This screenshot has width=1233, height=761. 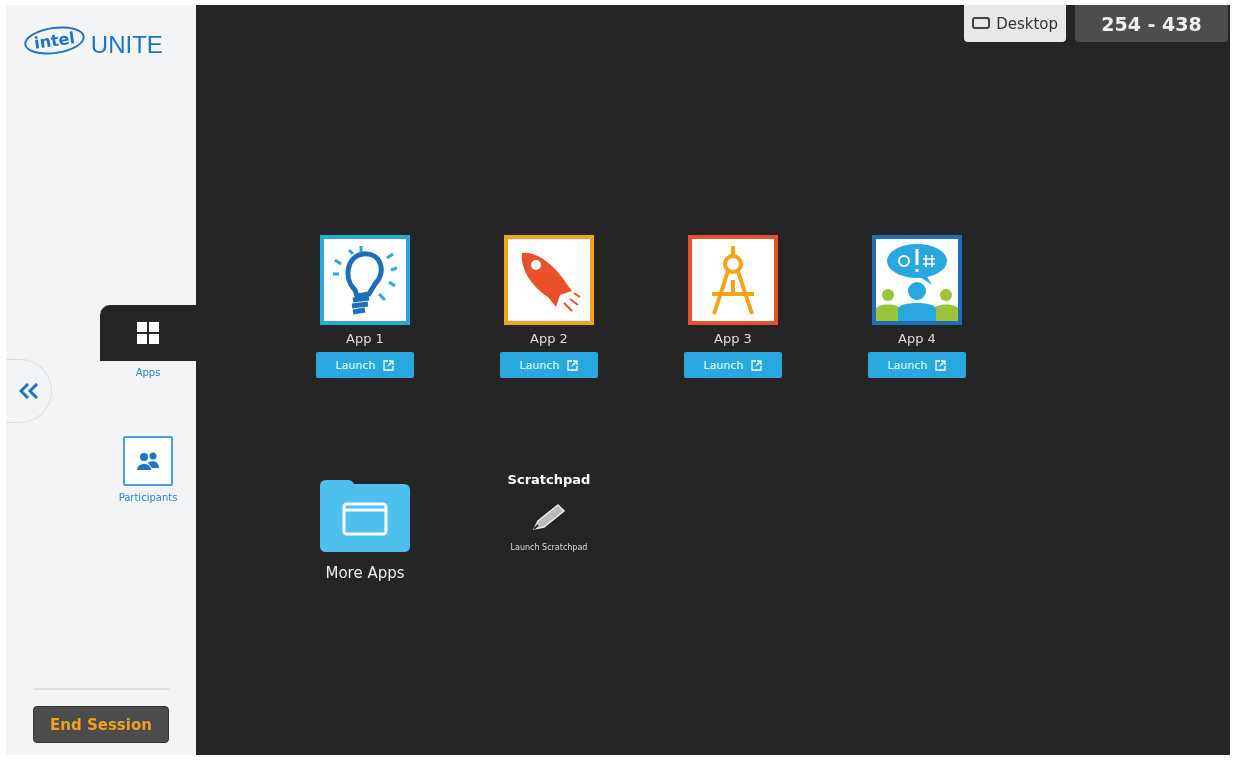 What do you see at coordinates (365, 515) in the screenshot?
I see `folder-icon` at bounding box center [365, 515].